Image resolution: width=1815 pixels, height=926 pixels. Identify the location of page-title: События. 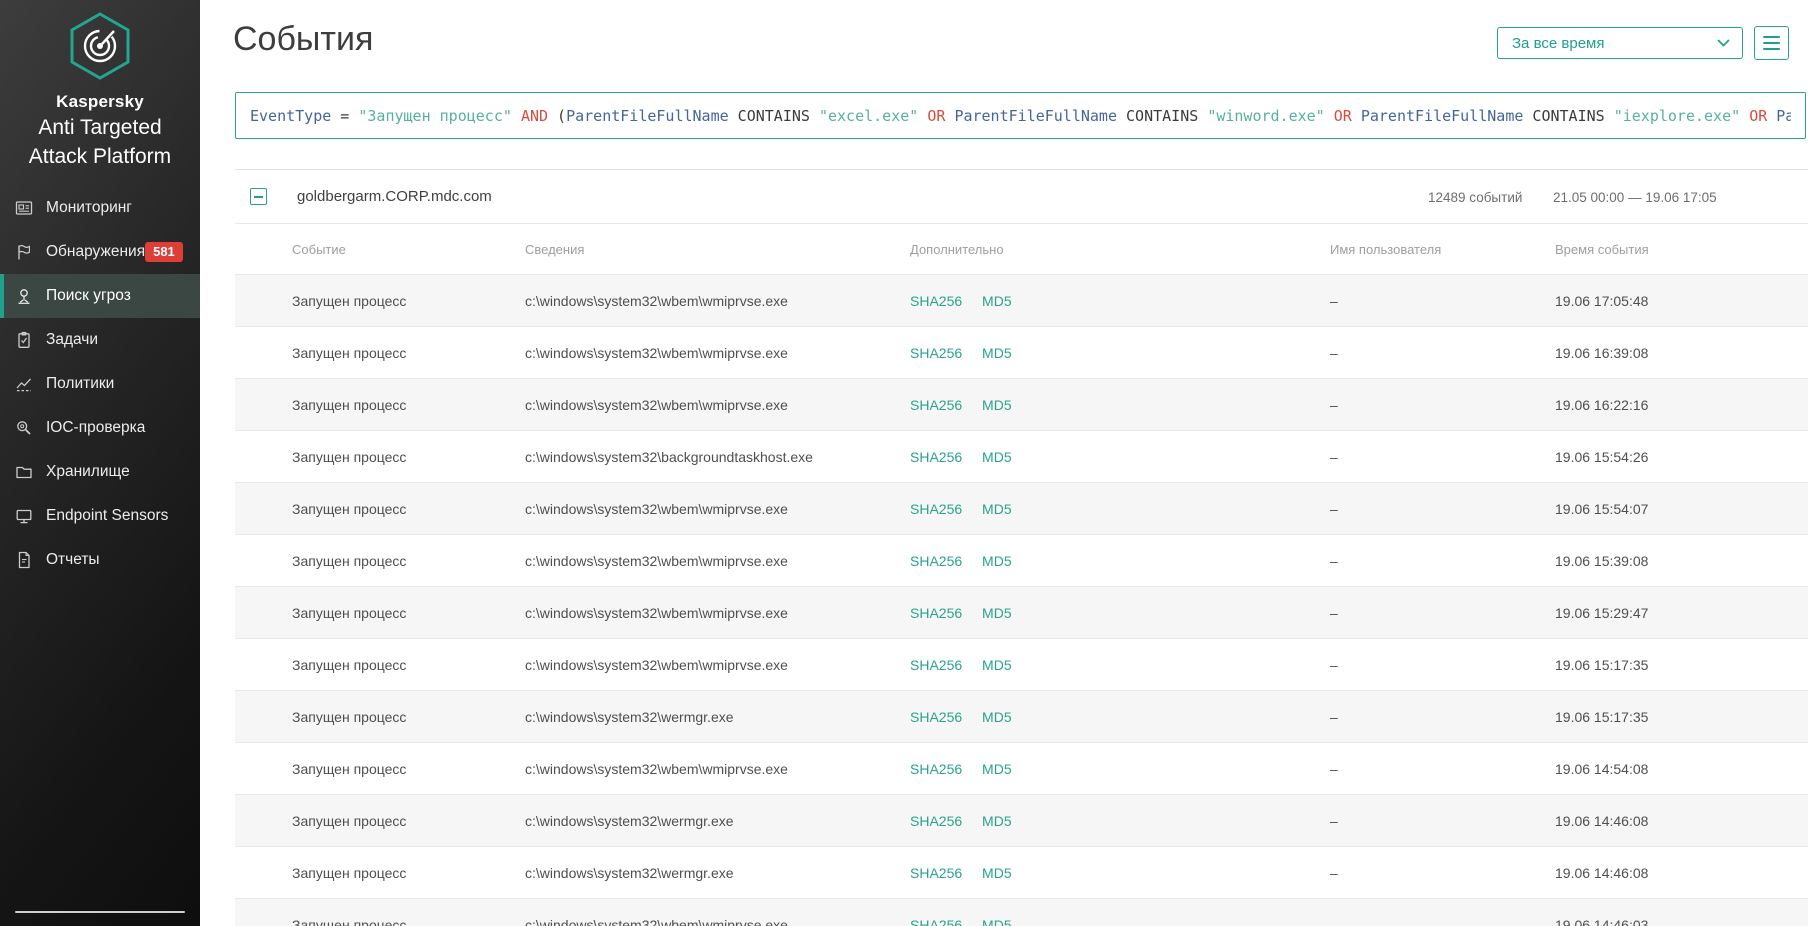
(303, 39).